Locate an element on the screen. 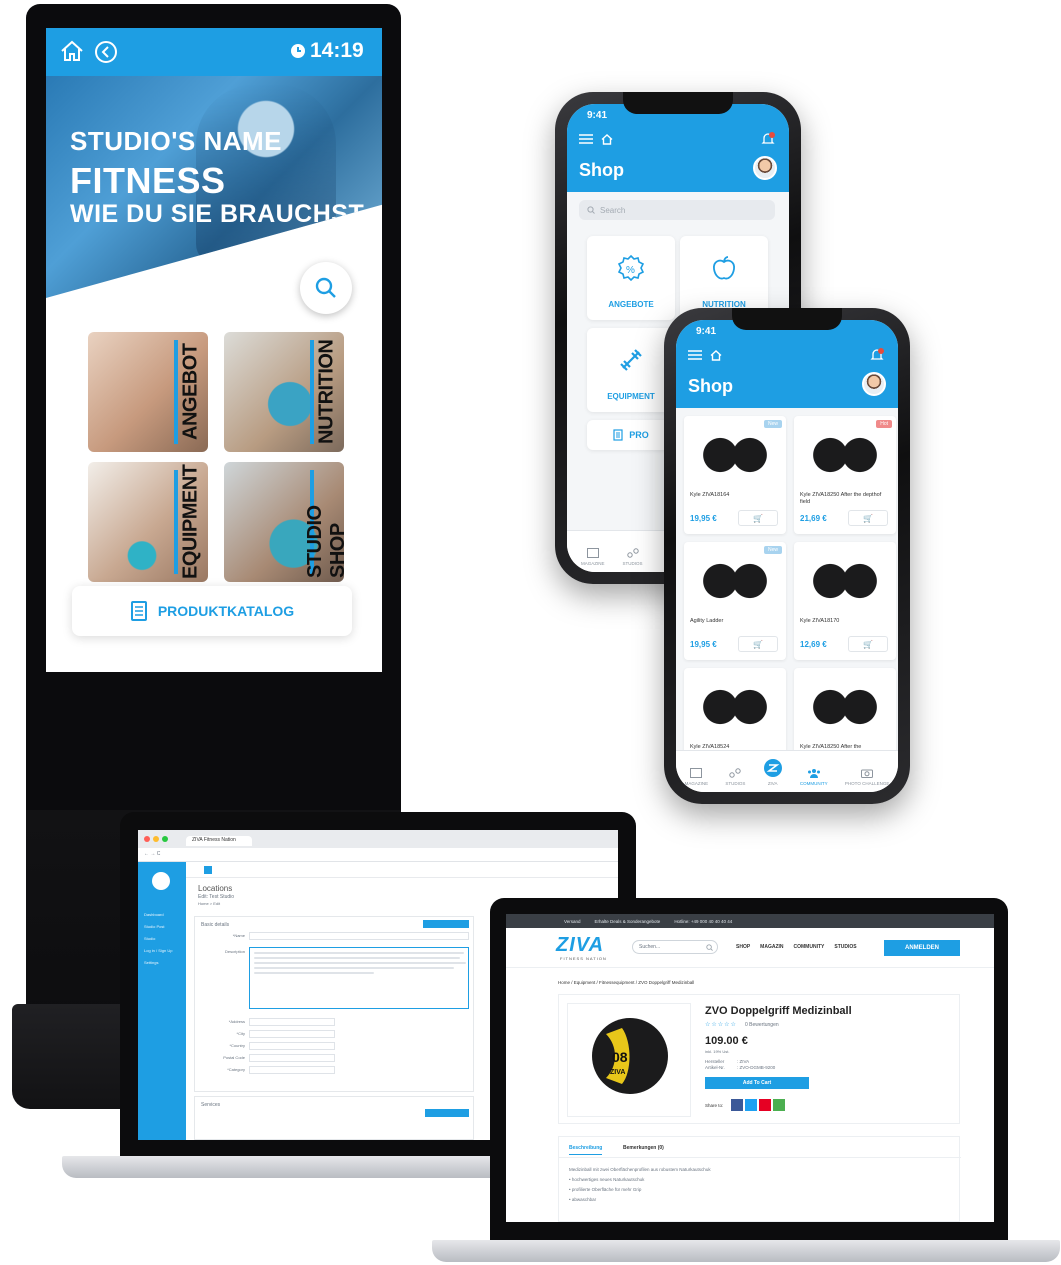 The image size is (1061, 1265). nav-ziva: ZIVA is located at coordinates (773, 772).